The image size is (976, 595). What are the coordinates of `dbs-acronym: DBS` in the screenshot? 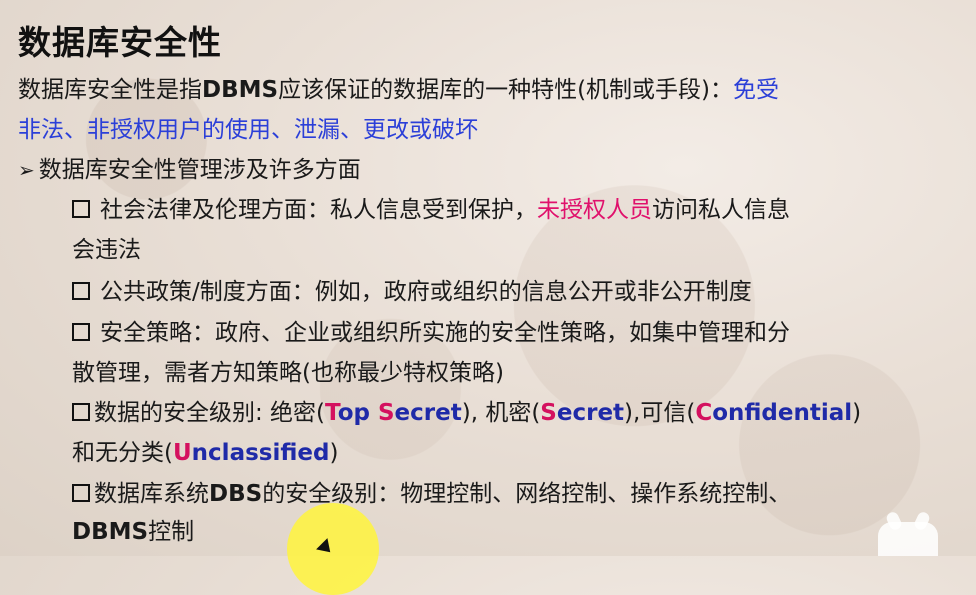 It's located at (236, 494).